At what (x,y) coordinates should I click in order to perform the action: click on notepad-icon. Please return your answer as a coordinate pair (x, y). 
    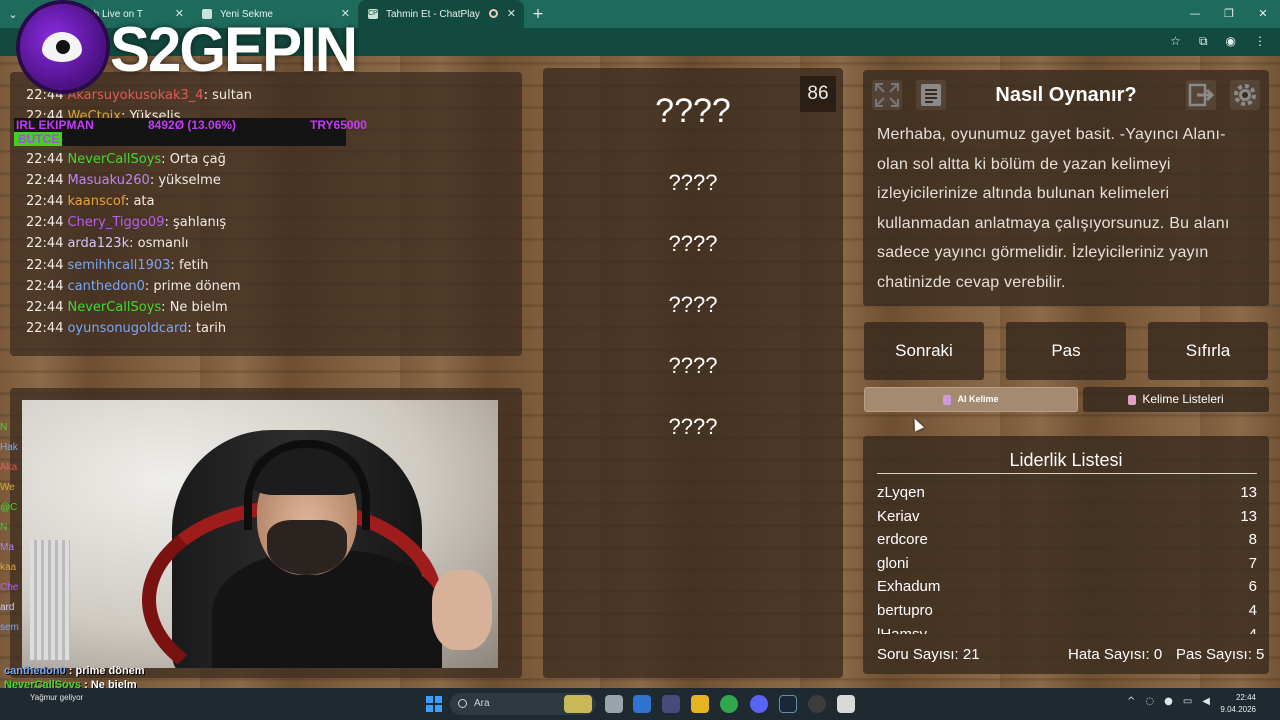
    Looking at the image, I should click on (846, 704).